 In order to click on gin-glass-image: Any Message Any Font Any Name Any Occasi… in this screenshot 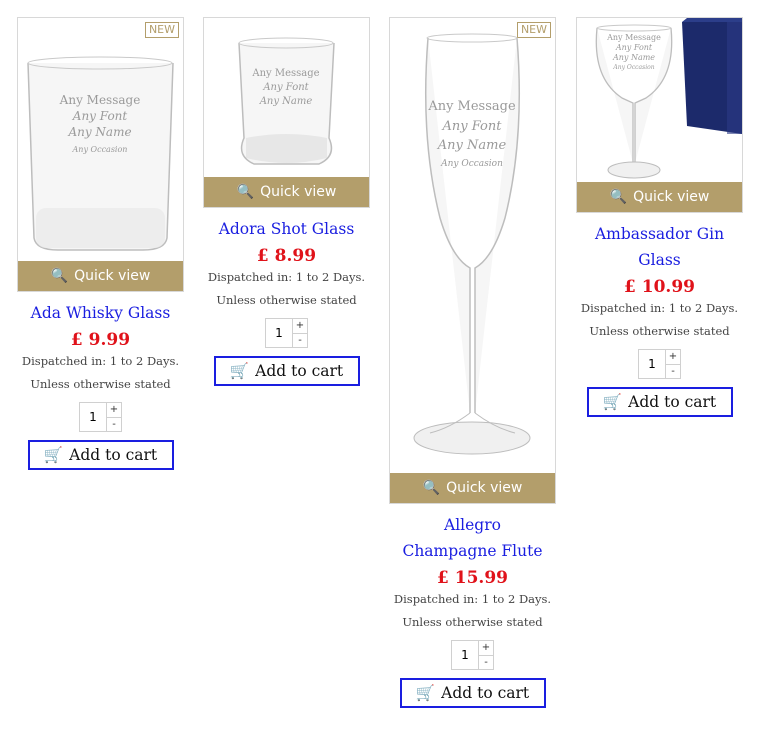, I will do `click(668, 98)`.